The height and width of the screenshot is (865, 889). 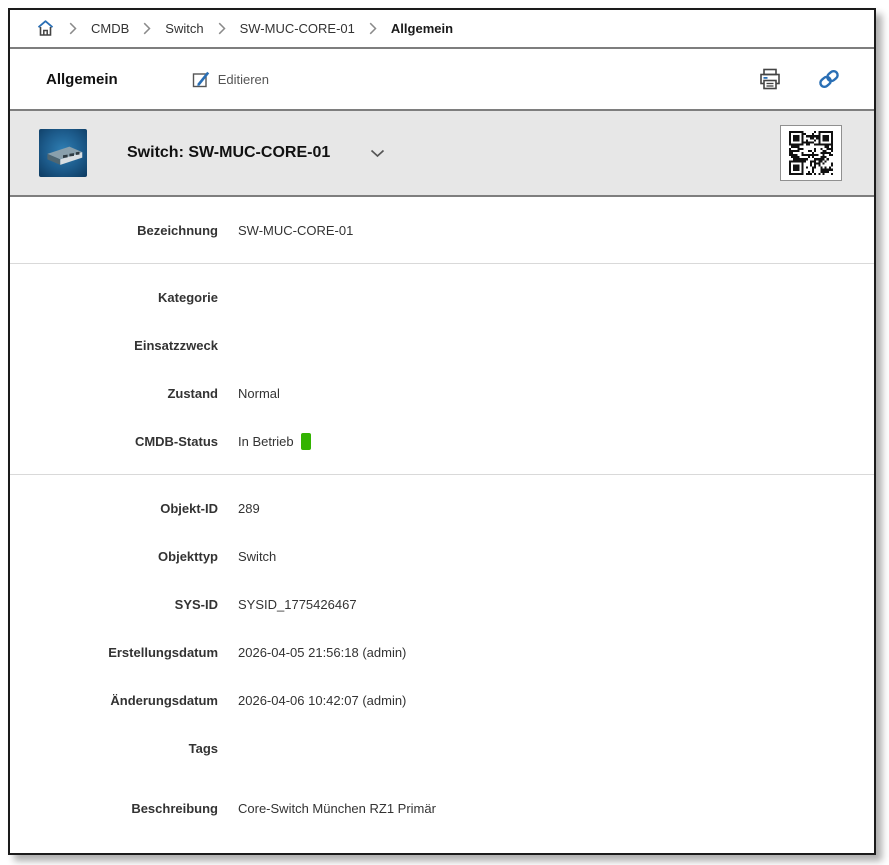 I want to click on field-value: Normal, so click(x=259, y=393).